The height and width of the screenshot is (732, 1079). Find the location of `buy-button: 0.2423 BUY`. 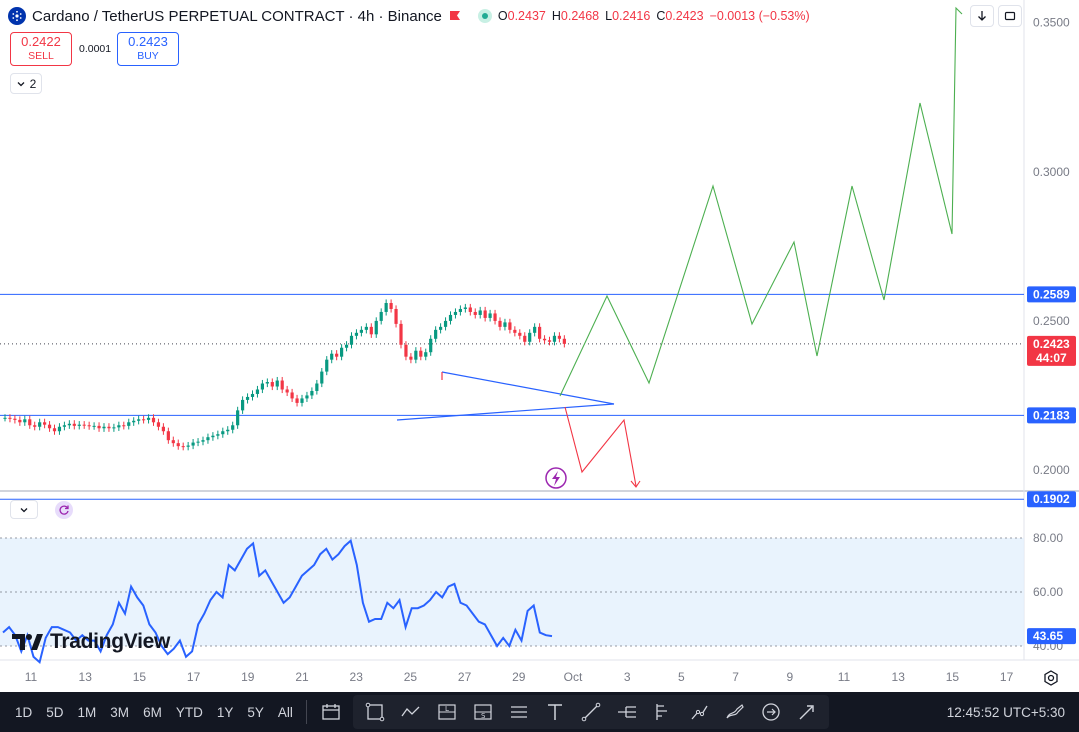

buy-button: 0.2423 BUY is located at coordinates (148, 49).